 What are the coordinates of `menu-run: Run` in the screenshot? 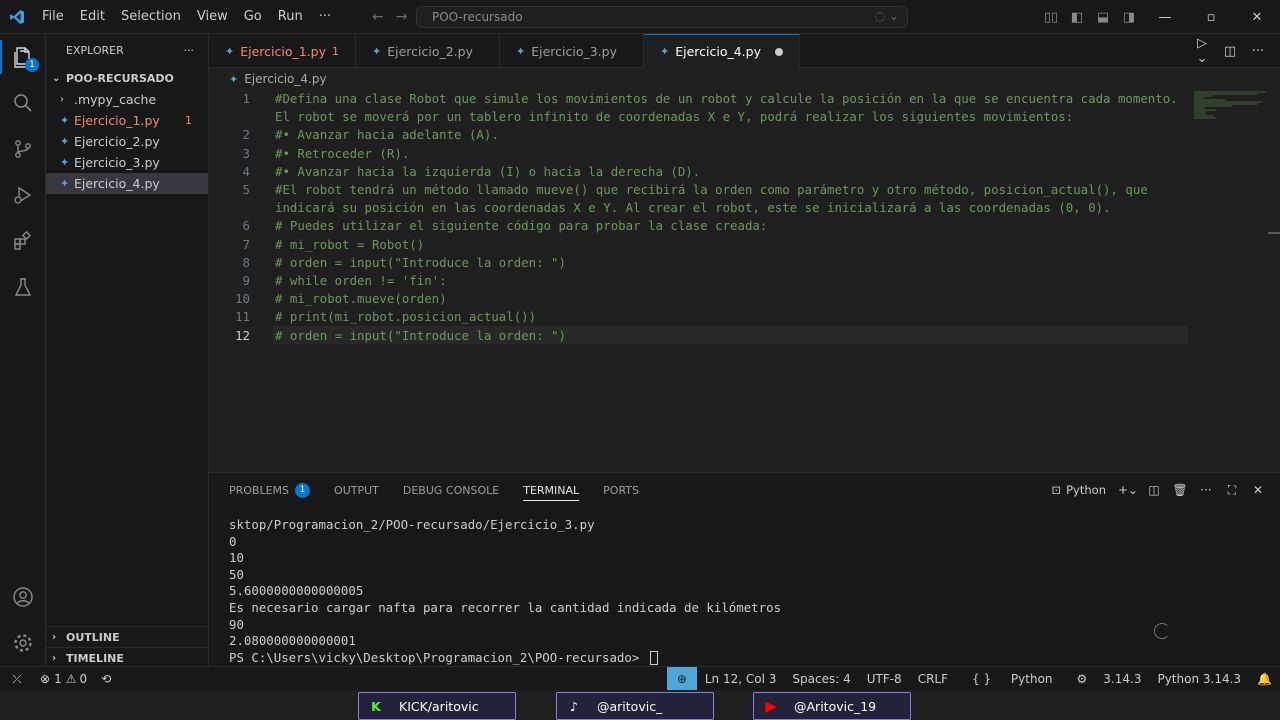 It's located at (290, 17).